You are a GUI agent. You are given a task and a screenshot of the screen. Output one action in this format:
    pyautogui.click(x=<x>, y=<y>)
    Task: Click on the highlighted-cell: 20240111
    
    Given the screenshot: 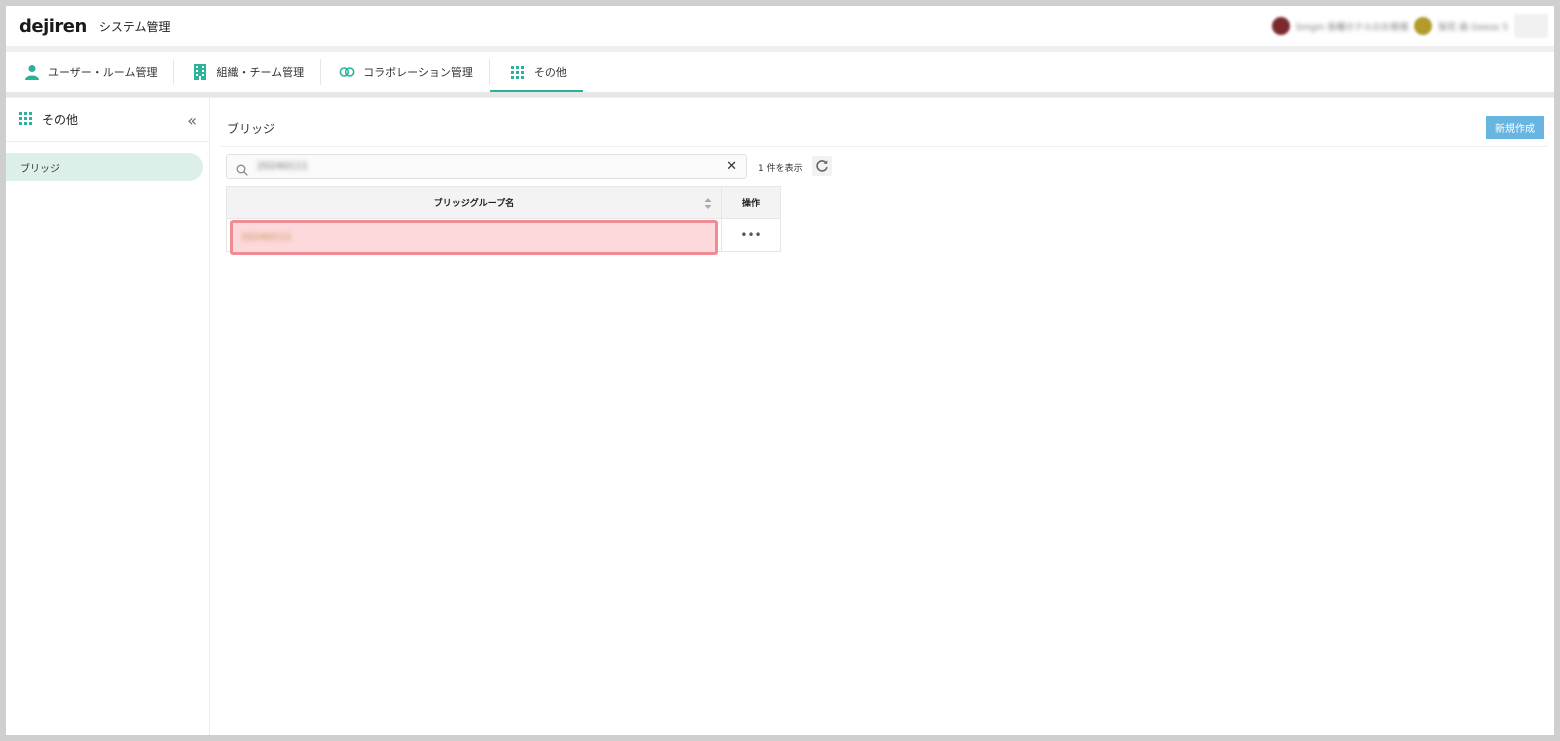 What is the action you would take?
    pyautogui.click(x=474, y=237)
    